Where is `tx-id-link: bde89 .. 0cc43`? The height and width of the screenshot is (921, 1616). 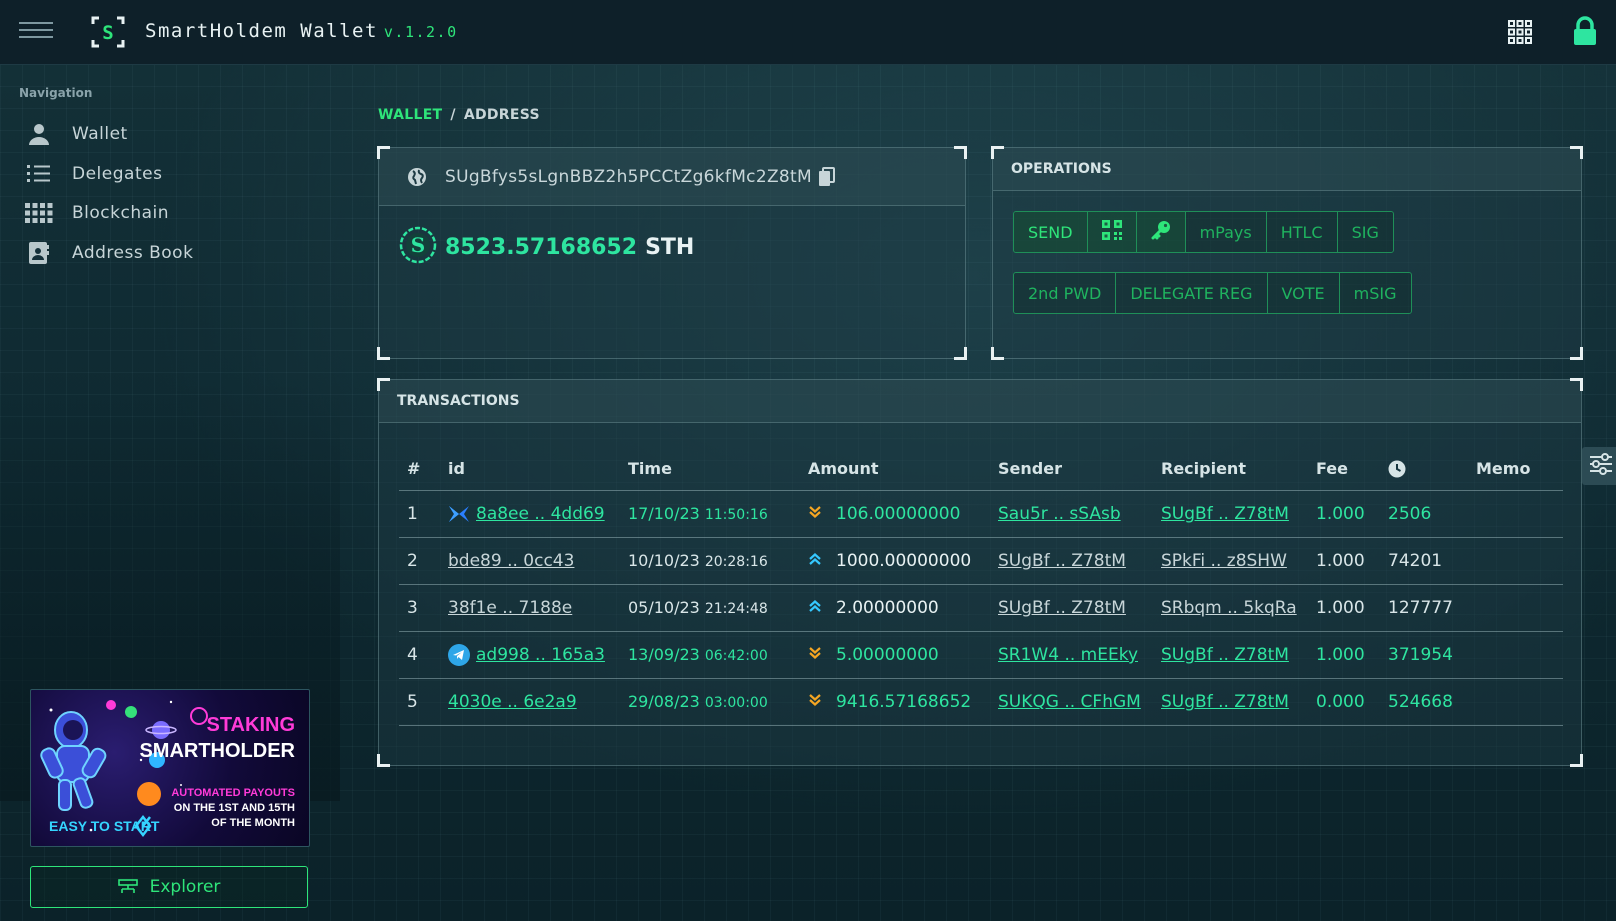
tx-id-link: bde89 .. 0cc43 is located at coordinates (511, 561).